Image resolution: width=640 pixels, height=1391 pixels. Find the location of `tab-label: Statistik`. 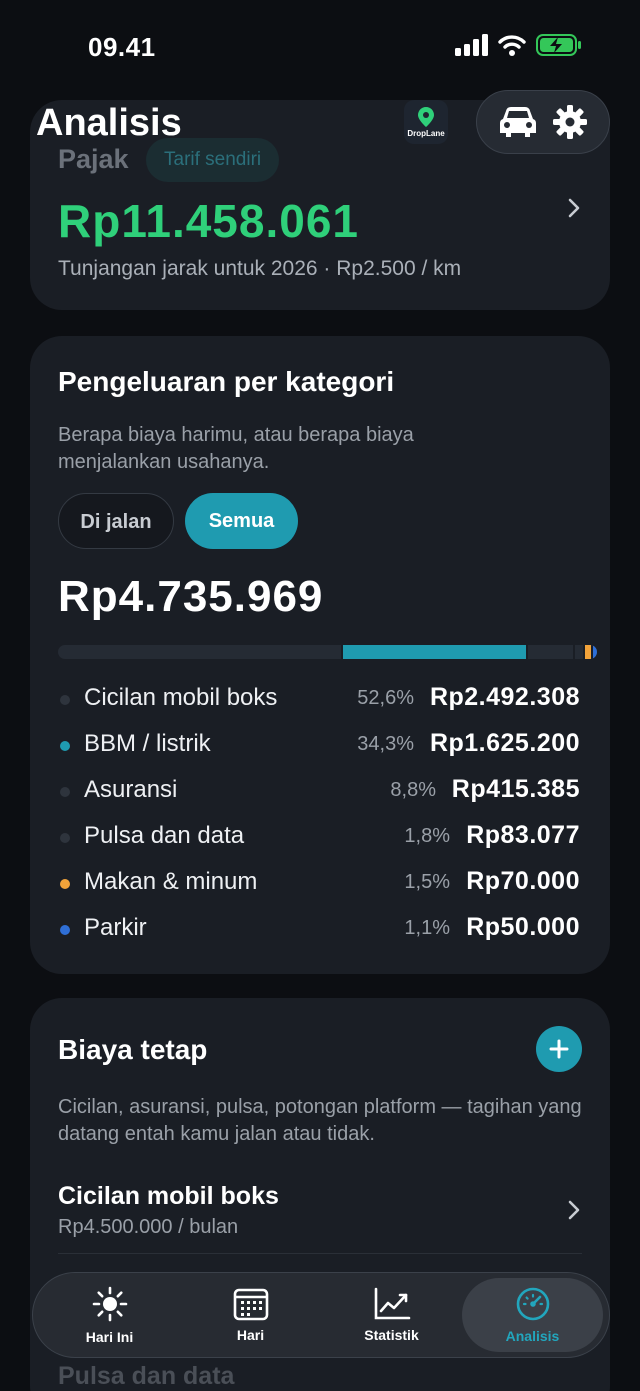

tab-label: Statistik is located at coordinates (391, 1335).